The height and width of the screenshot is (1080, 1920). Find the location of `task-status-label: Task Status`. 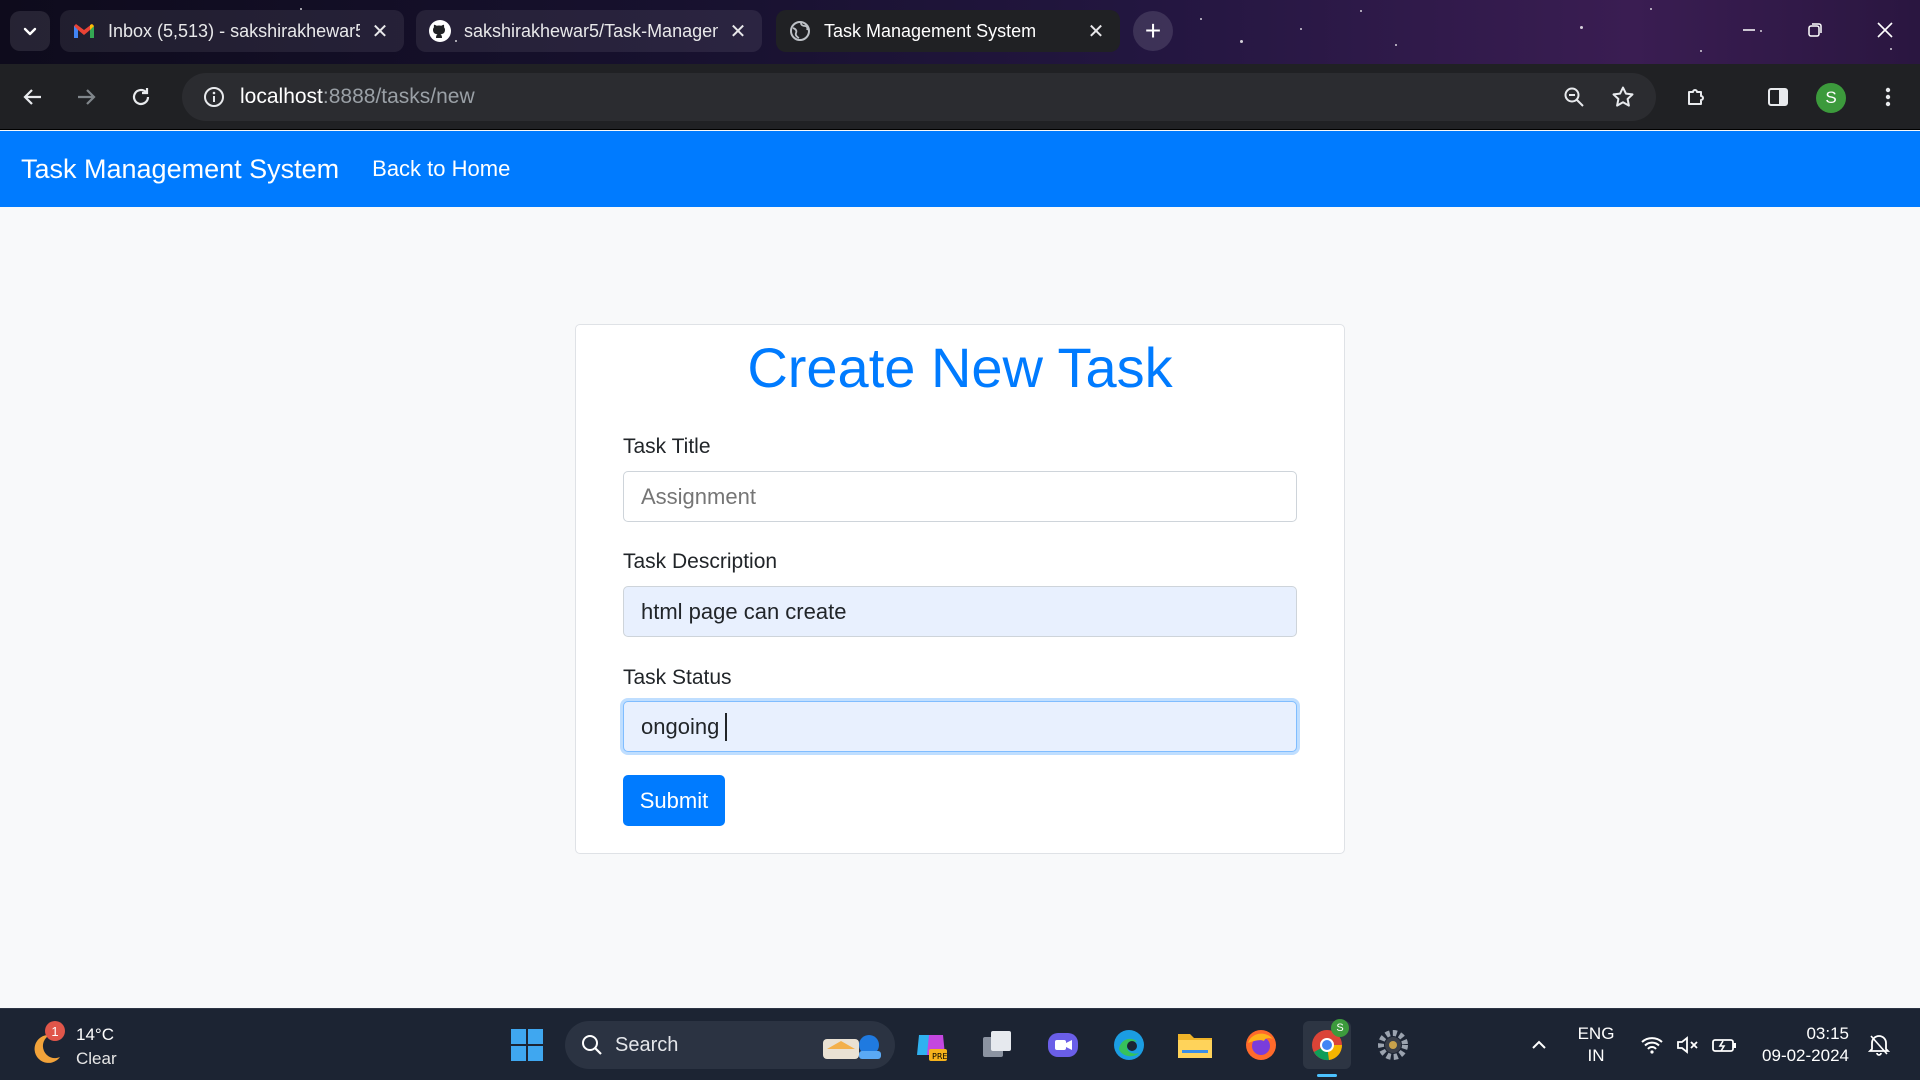

task-status-label: Task Status is located at coordinates (677, 677).